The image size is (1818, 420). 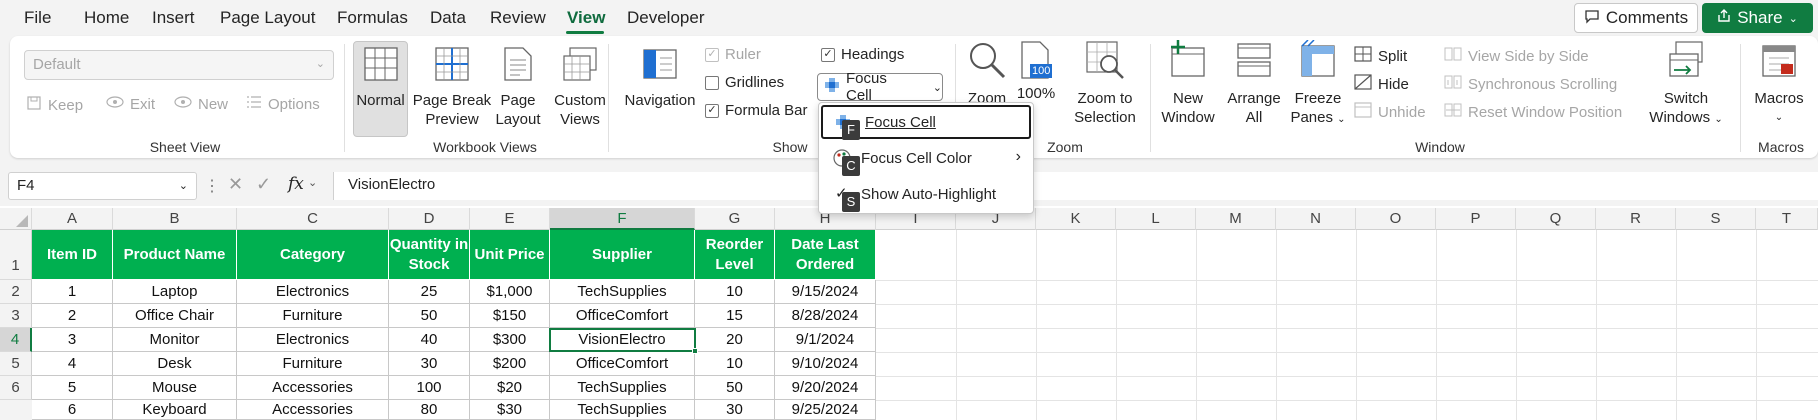 What do you see at coordinates (72, 388) in the screenshot?
I see `table-cell: 5` at bounding box center [72, 388].